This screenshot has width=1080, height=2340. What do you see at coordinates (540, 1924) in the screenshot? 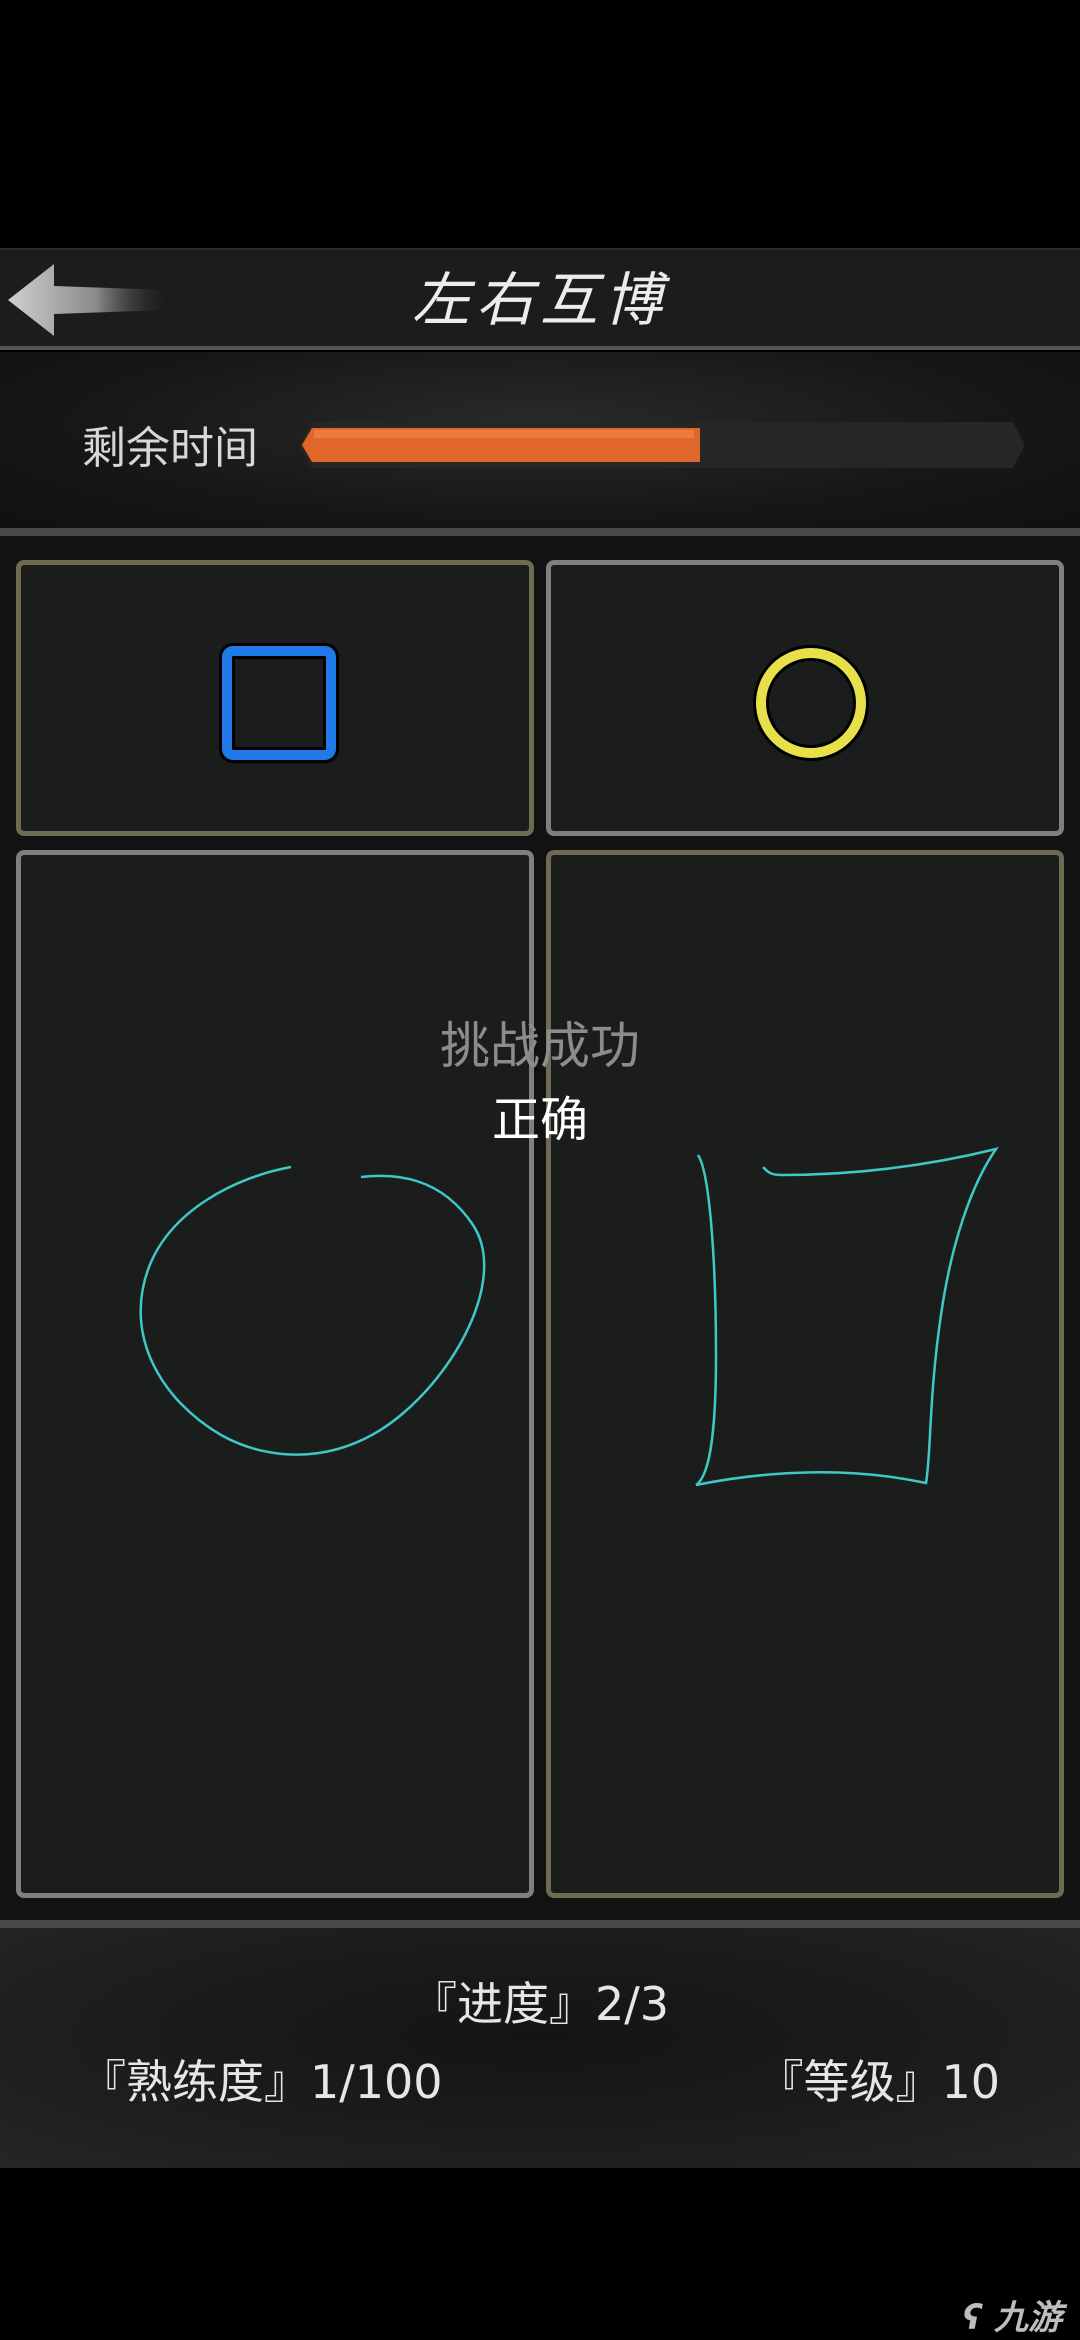
I see `bottom-divider` at bounding box center [540, 1924].